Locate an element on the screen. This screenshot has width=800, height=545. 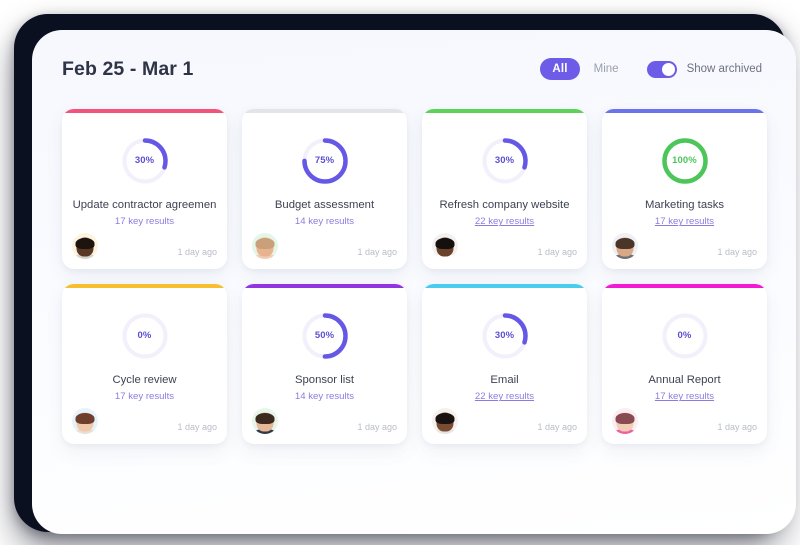
objective-card: 50% Sponsor list 14 key results 1 day ago is located at coordinates (324, 364).